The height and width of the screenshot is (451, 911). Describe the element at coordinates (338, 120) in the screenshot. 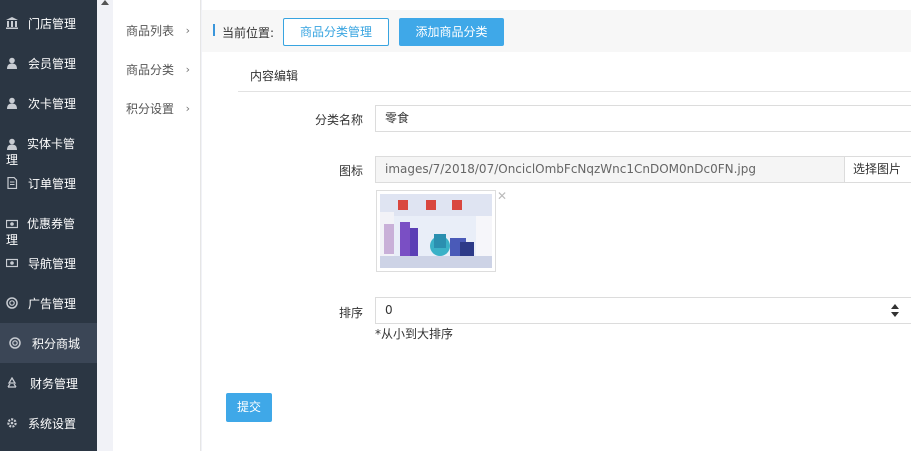

I see `category-name-label: 分类名称` at that location.